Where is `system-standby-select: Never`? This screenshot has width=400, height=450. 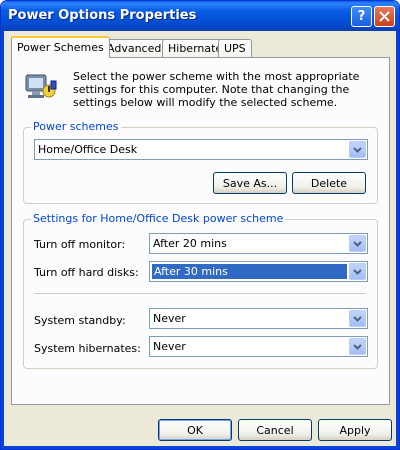 system-standby-select: Never is located at coordinates (258, 318).